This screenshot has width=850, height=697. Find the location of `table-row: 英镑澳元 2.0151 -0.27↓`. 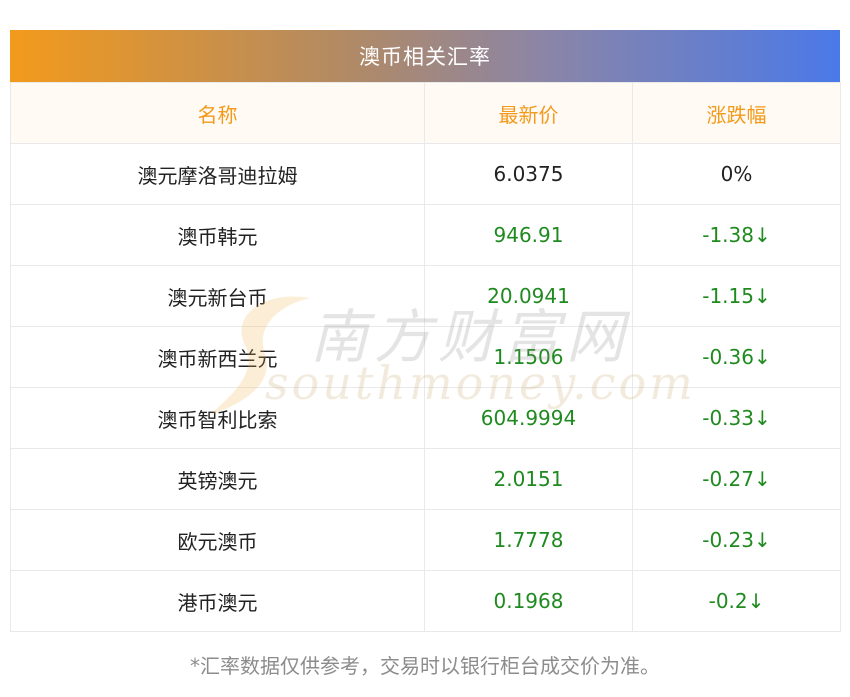

table-row: 英镑澳元 2.0151 -0.27↓ is located at coordinates (425, 479).